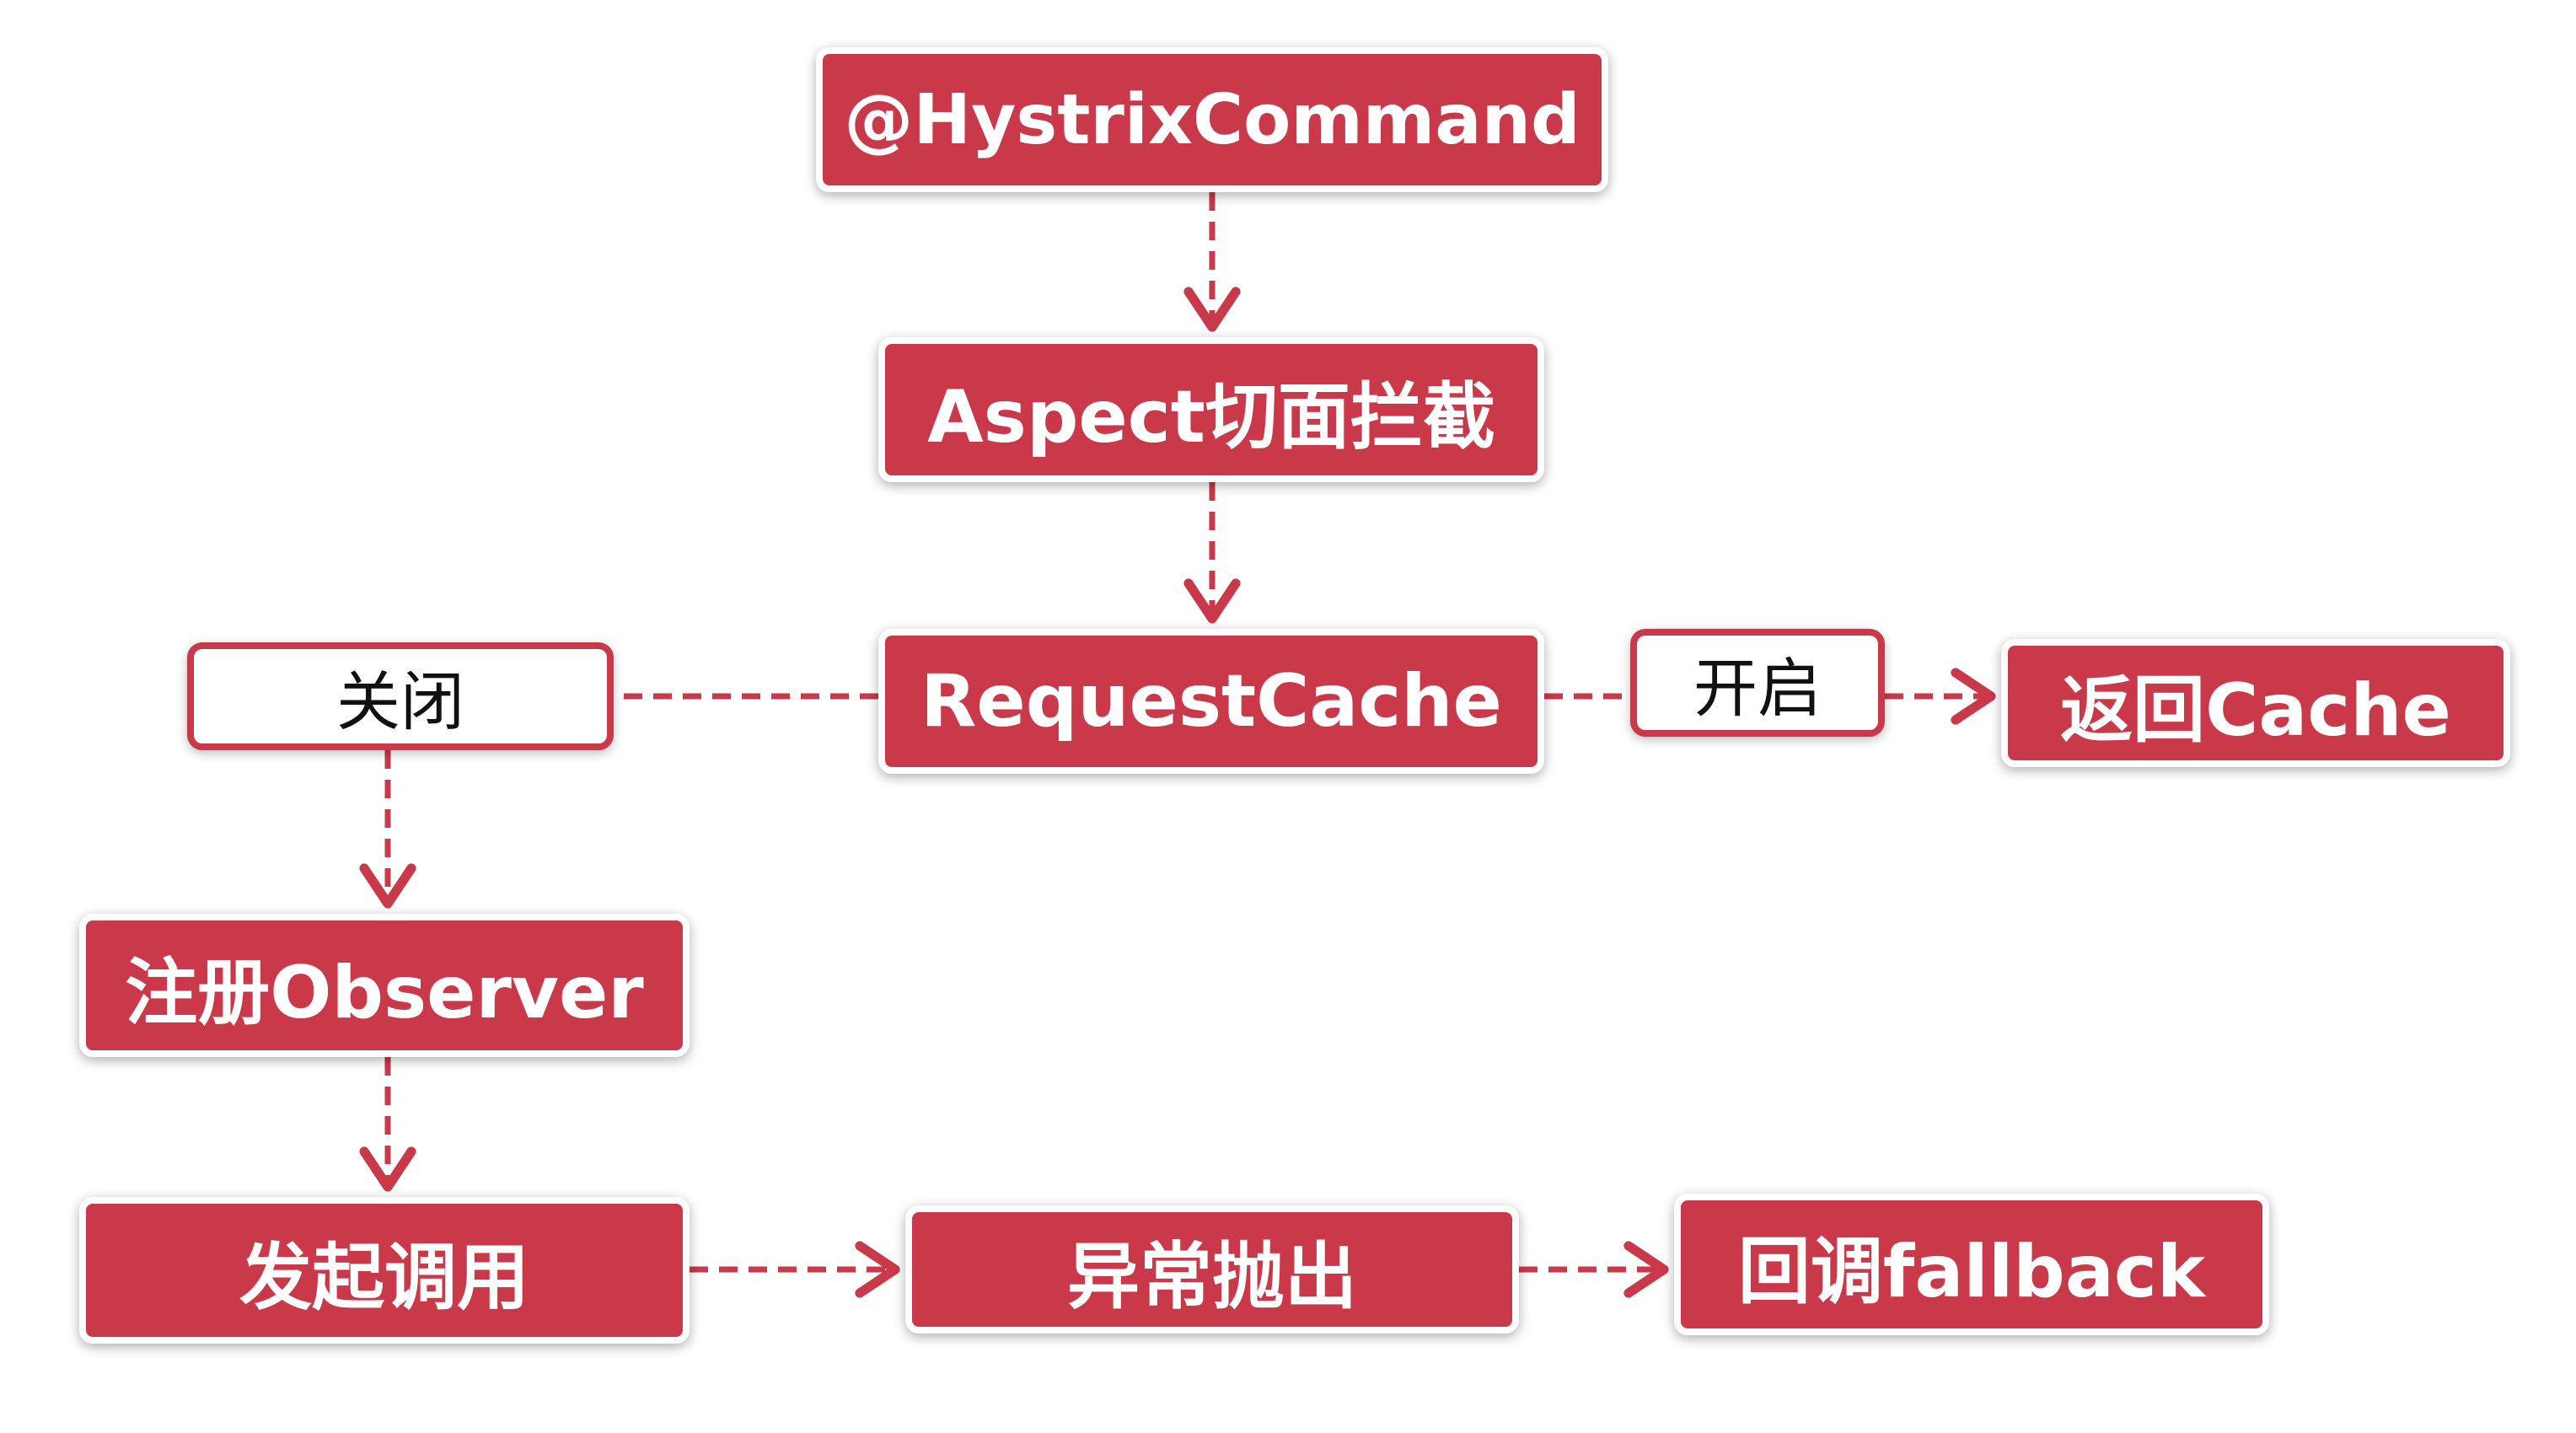  I want to click on fallback-callback-node: 回调fallback, so click(1971, 1264).